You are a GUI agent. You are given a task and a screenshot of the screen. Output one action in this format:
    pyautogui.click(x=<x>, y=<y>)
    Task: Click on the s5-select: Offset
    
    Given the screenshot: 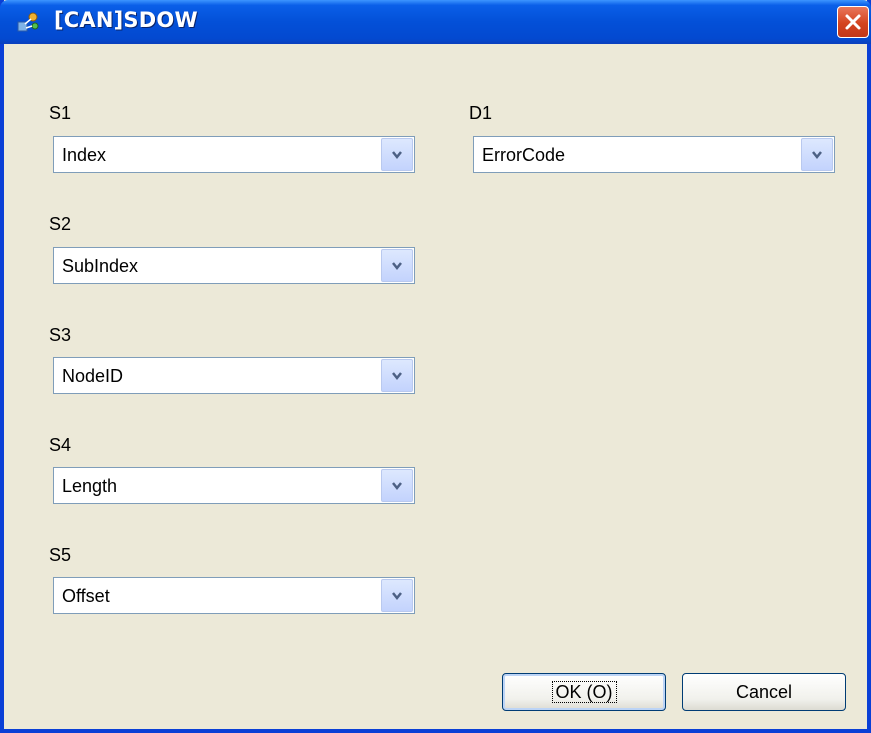 What is the action you would take?
    pyautogui.click(x=234, y=595)
    